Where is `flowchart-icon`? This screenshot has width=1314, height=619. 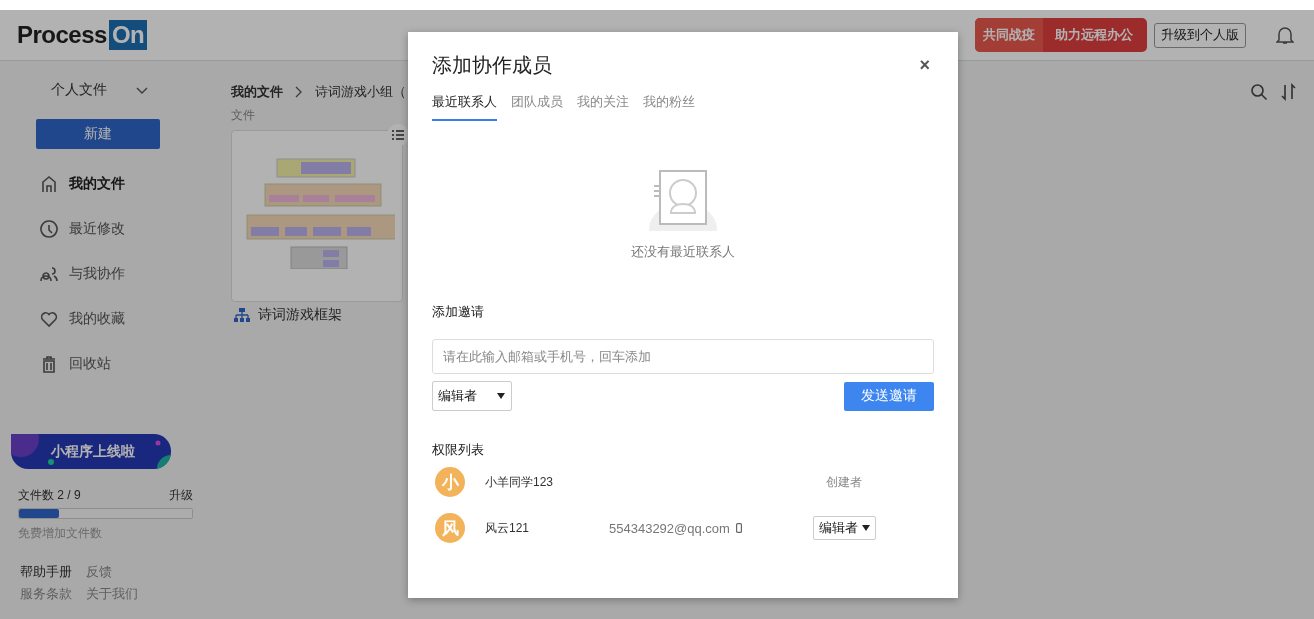
flowchart-icon is located at coordinates (242, 315).